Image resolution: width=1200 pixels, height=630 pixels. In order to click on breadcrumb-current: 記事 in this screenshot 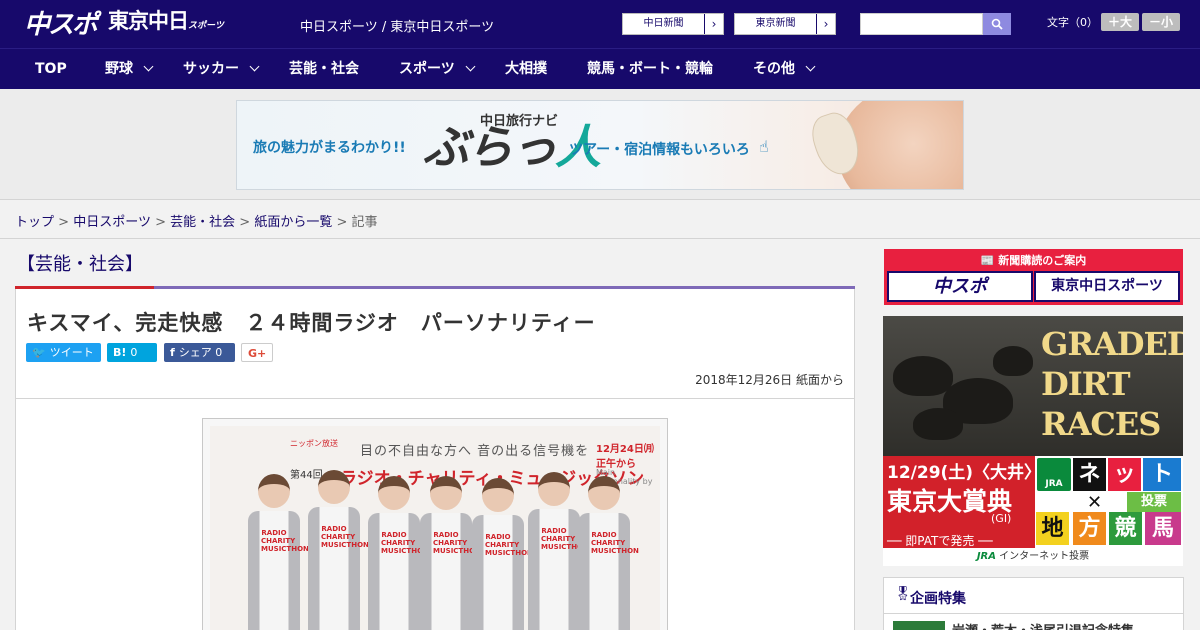, I will do `click(364, 222)`.